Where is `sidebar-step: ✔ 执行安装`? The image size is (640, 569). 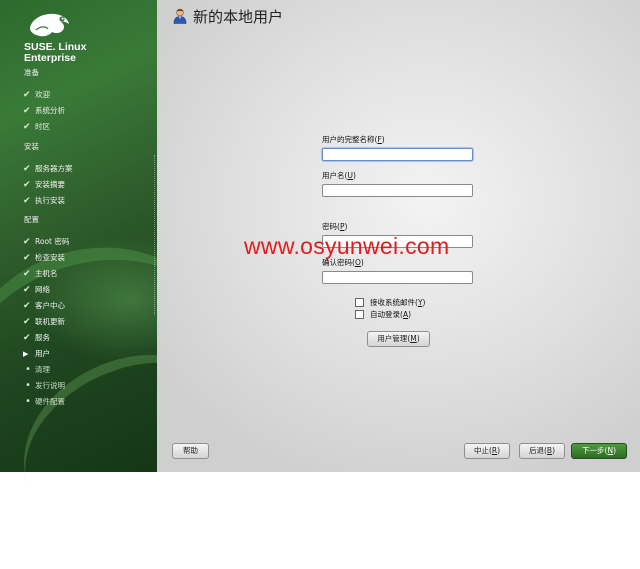 sidebar-step: ✔ 执行安装 is located at coordinates (44, 201).